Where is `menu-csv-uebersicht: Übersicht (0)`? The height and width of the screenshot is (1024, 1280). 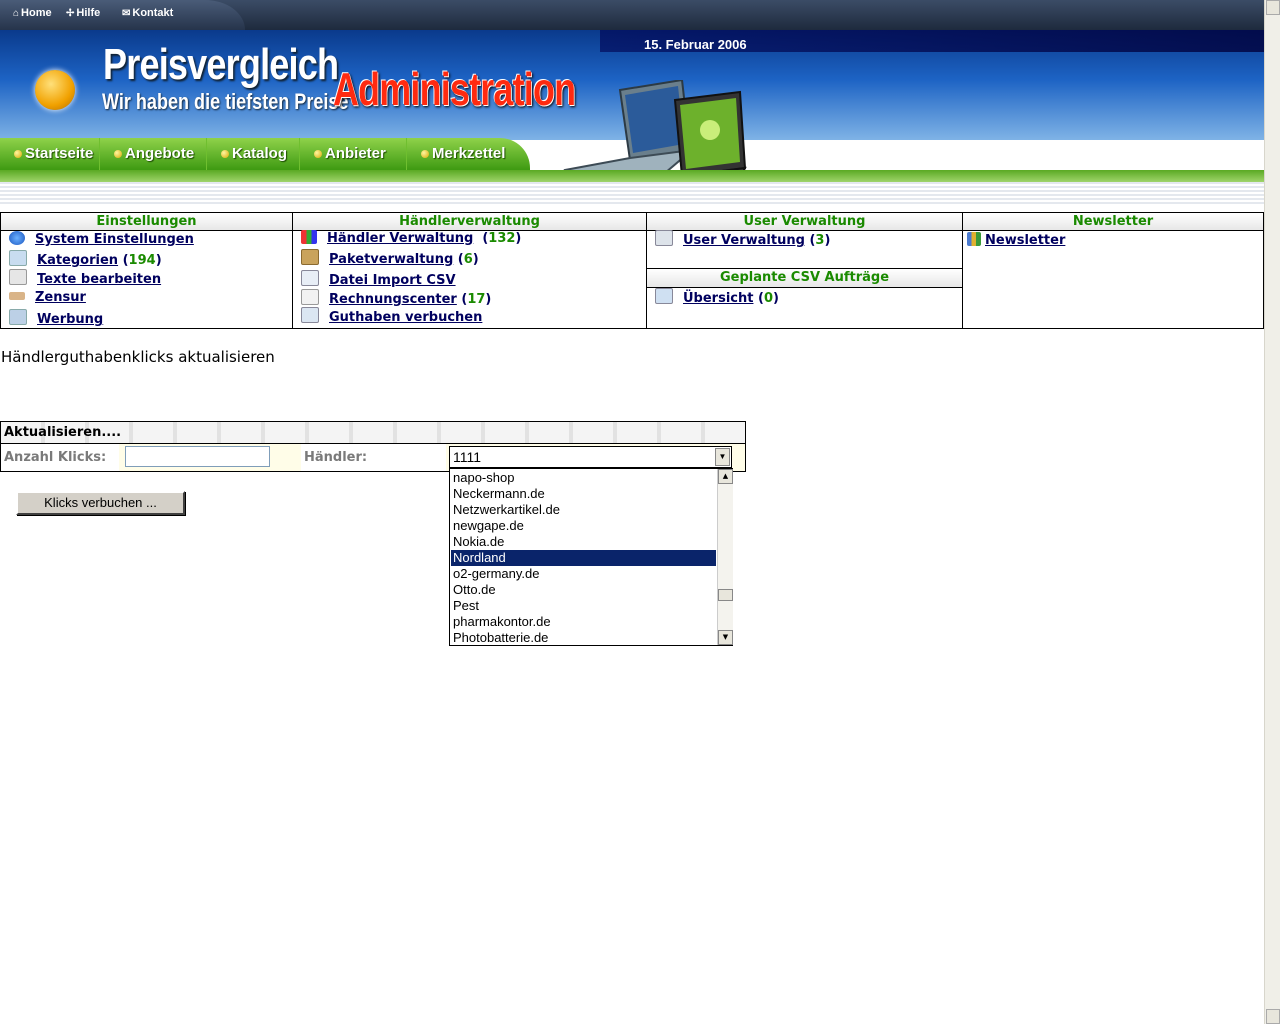
menu-csv-uebersicht: Übersicht (0) is located at coordinates (717, 297).